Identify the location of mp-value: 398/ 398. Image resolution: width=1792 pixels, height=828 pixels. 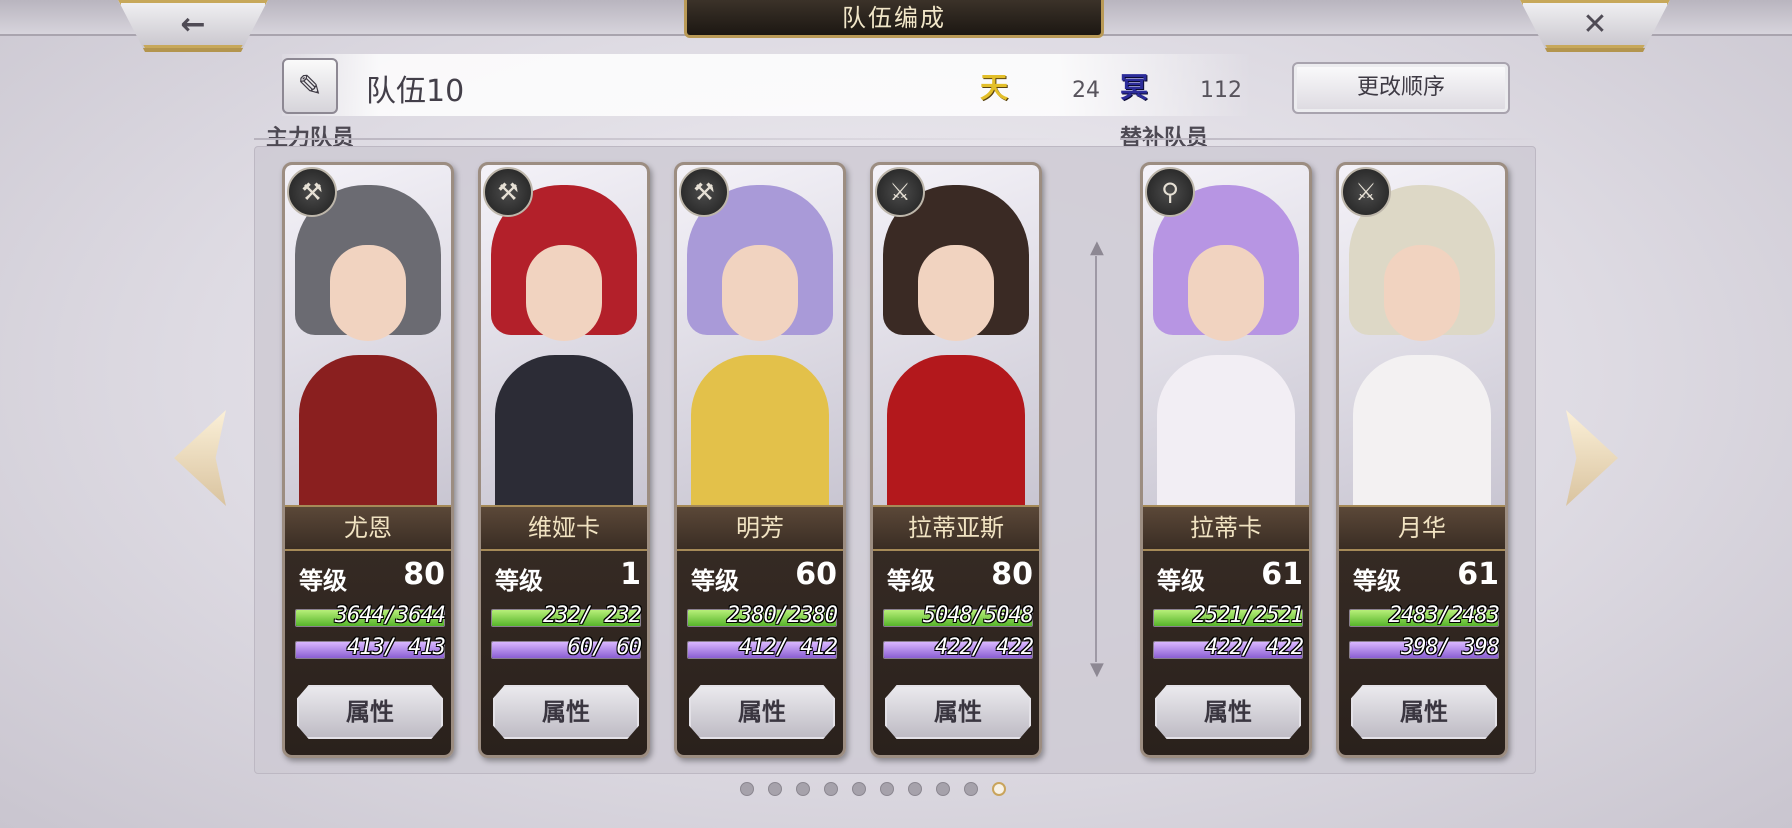
(1450, 647).